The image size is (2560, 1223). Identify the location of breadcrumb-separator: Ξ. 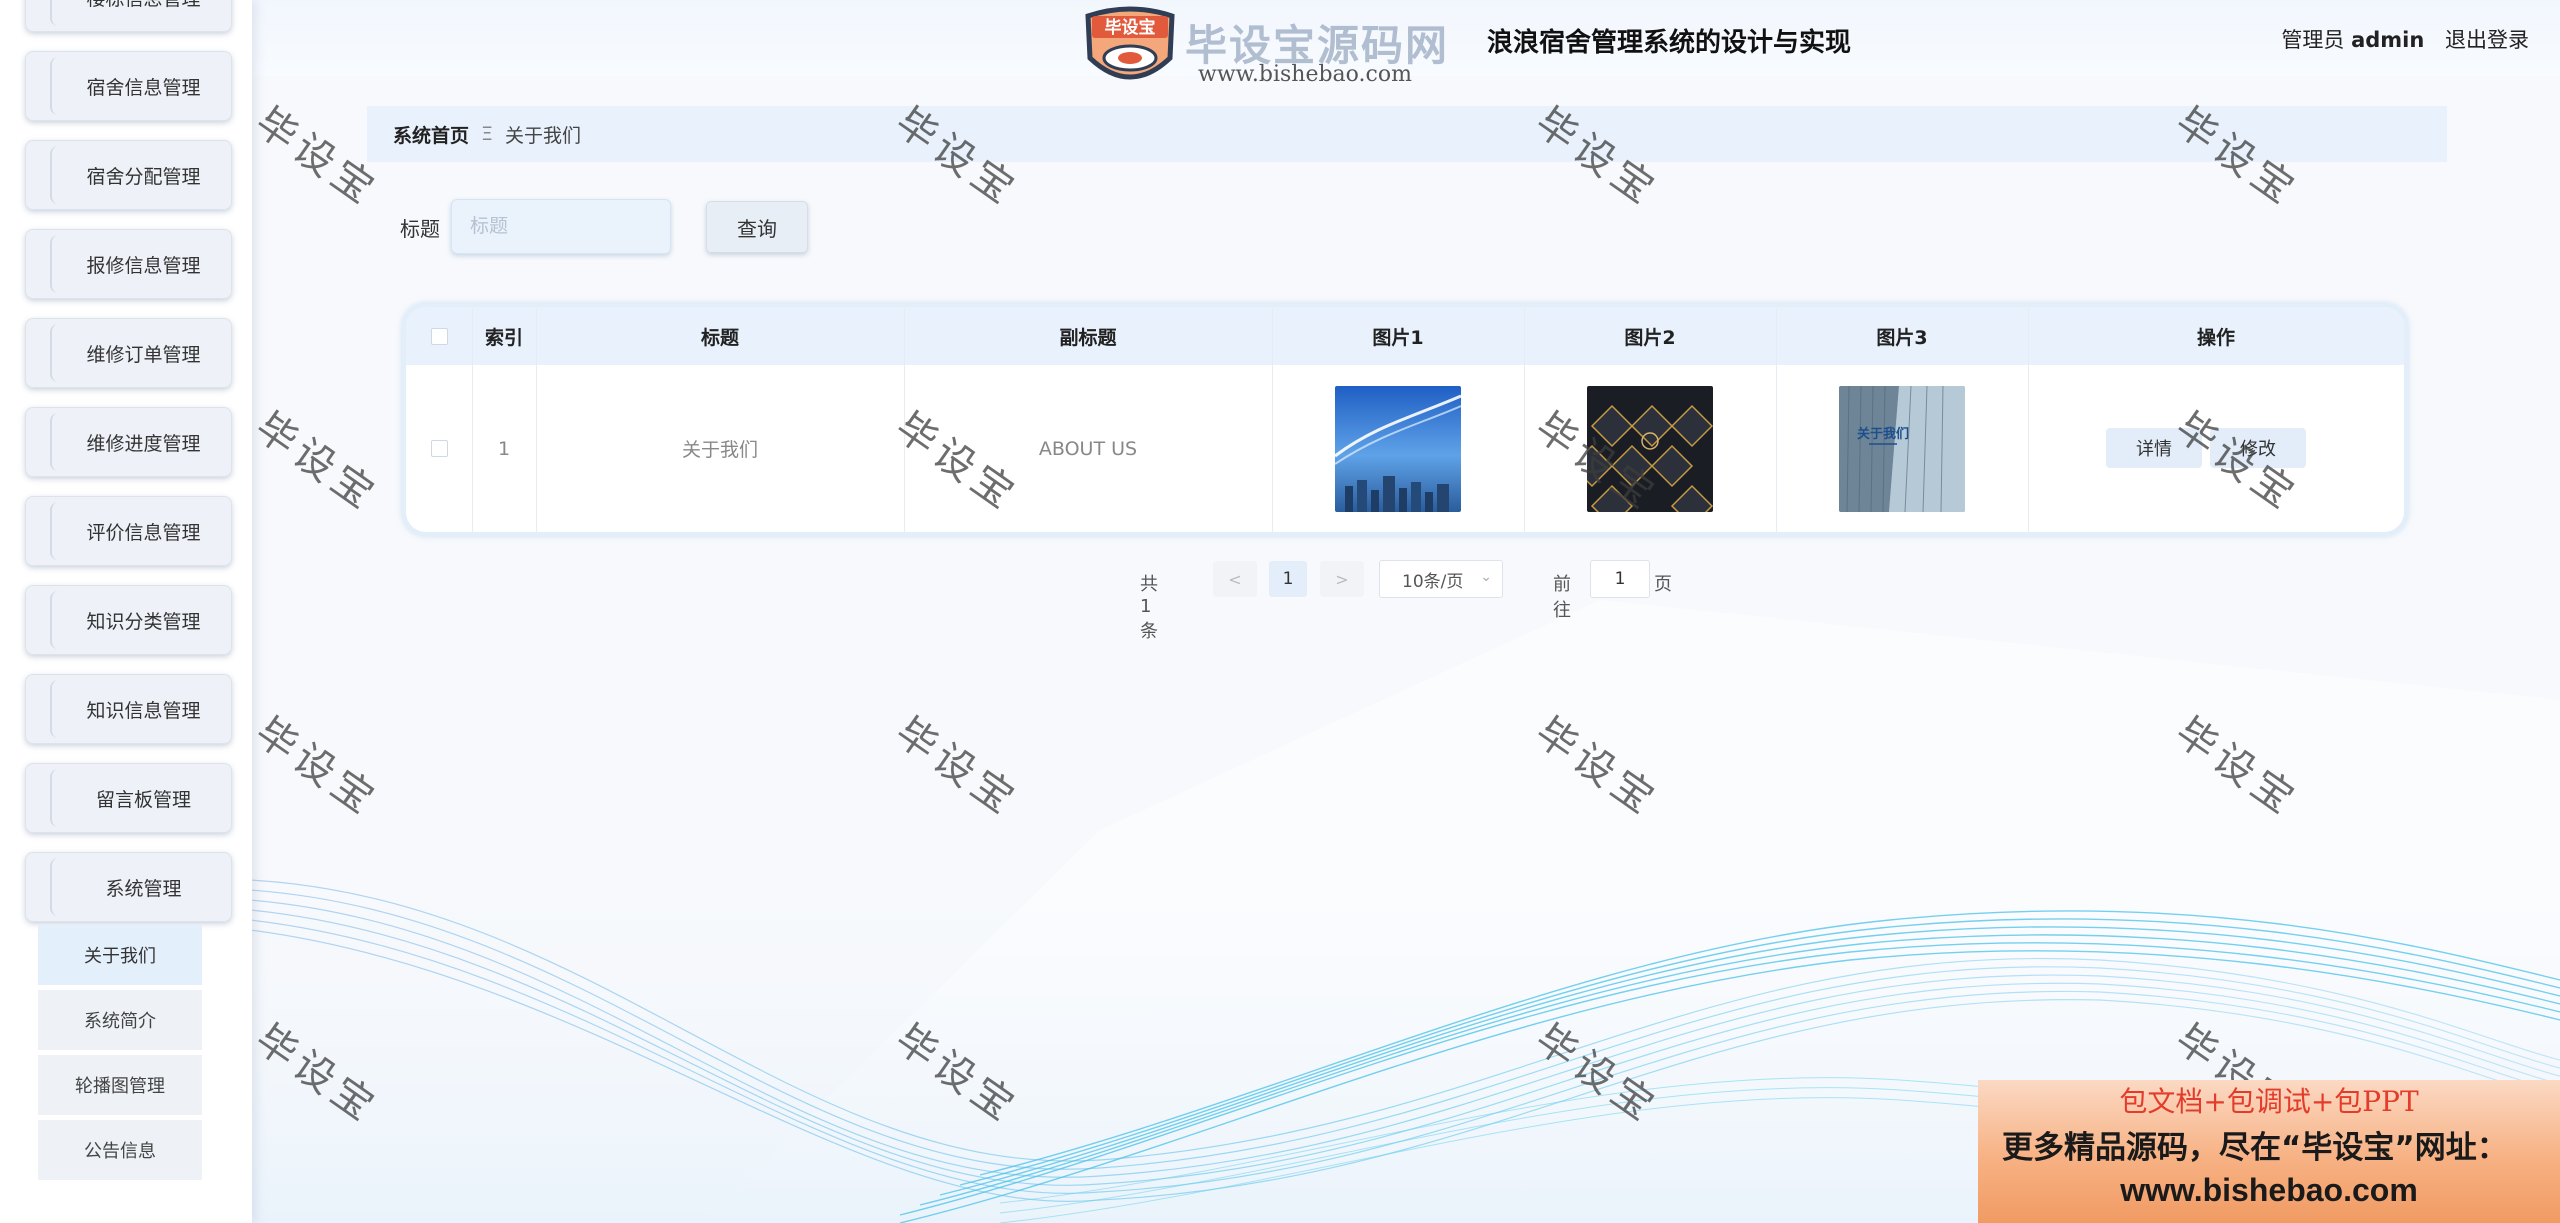
(487, 134).